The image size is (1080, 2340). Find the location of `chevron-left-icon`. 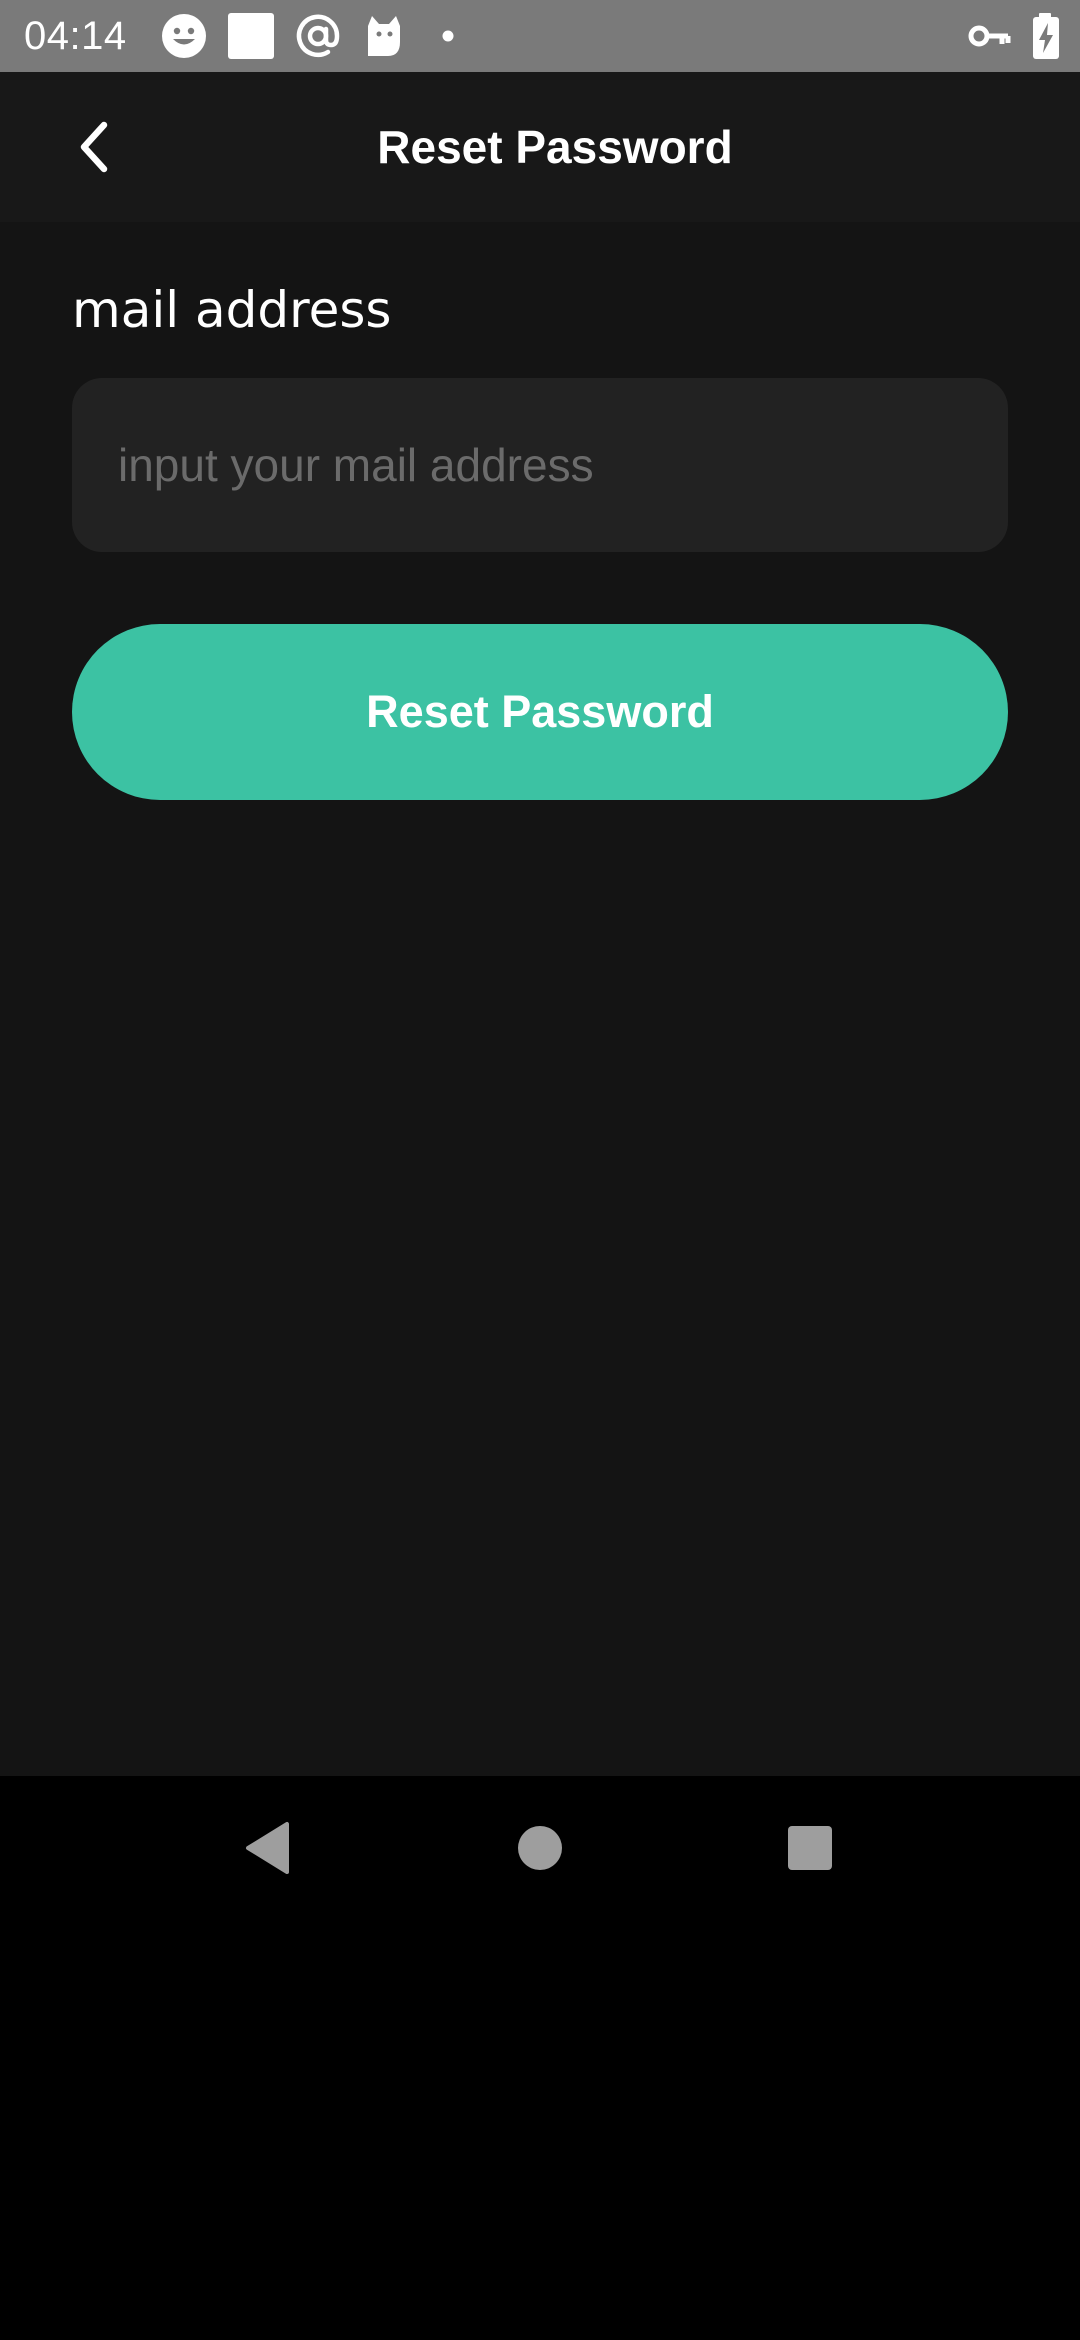

chevron-left-icon is located at coordinates (94, 147).